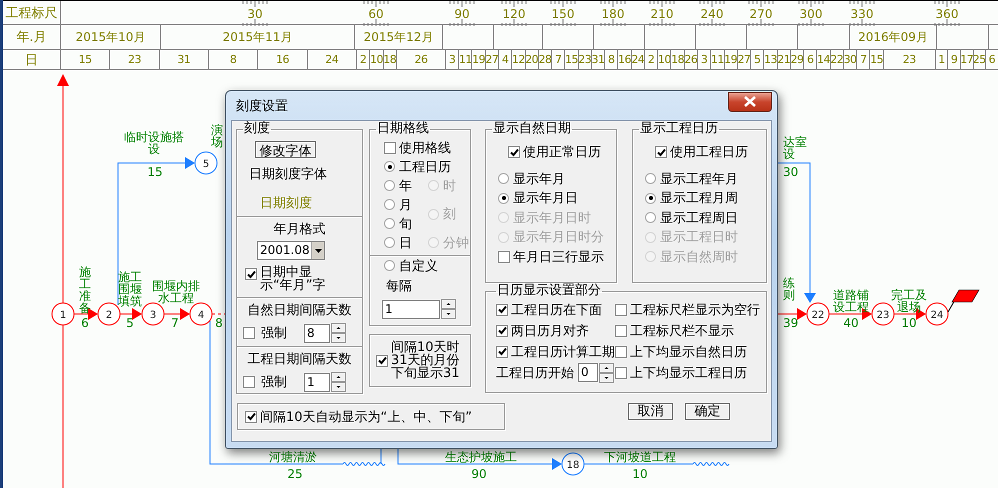 The image size is (998, 488). What do you see at coordinates (707, 411) in the screenshot?
I see `ok-button: 确定` at bounding box center [707, 411].